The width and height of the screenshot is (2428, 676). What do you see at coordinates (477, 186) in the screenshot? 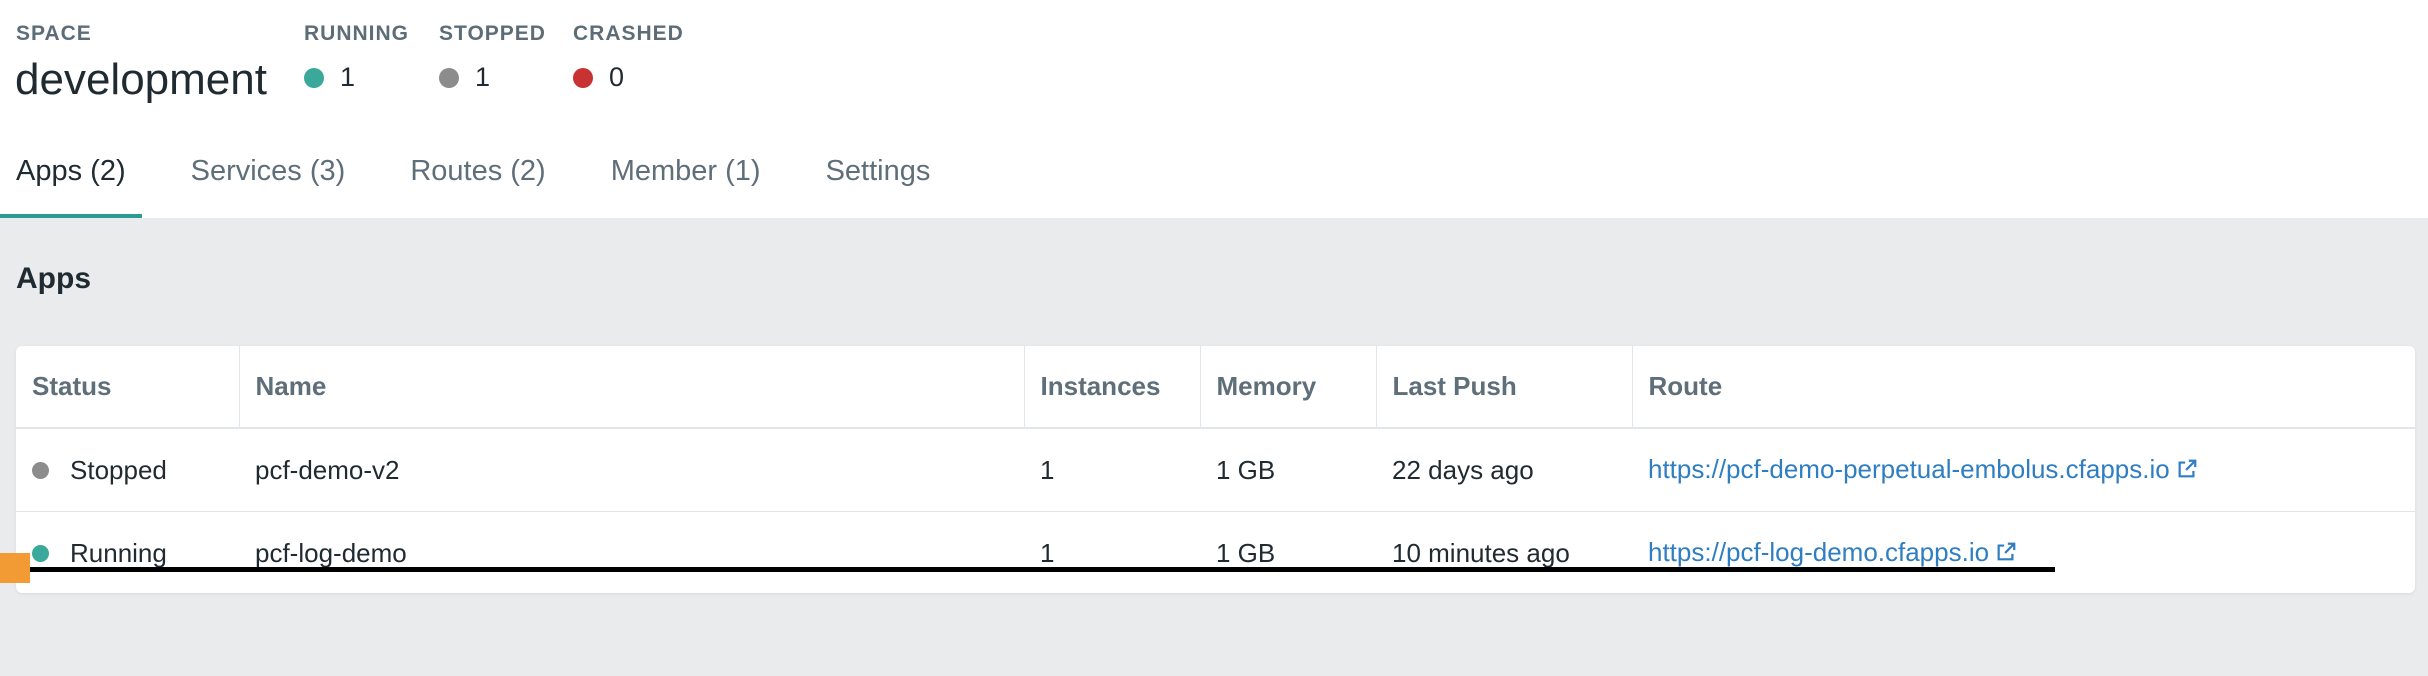
I see `tab-routes: Routes (2)` at bounding box center [477, 186].